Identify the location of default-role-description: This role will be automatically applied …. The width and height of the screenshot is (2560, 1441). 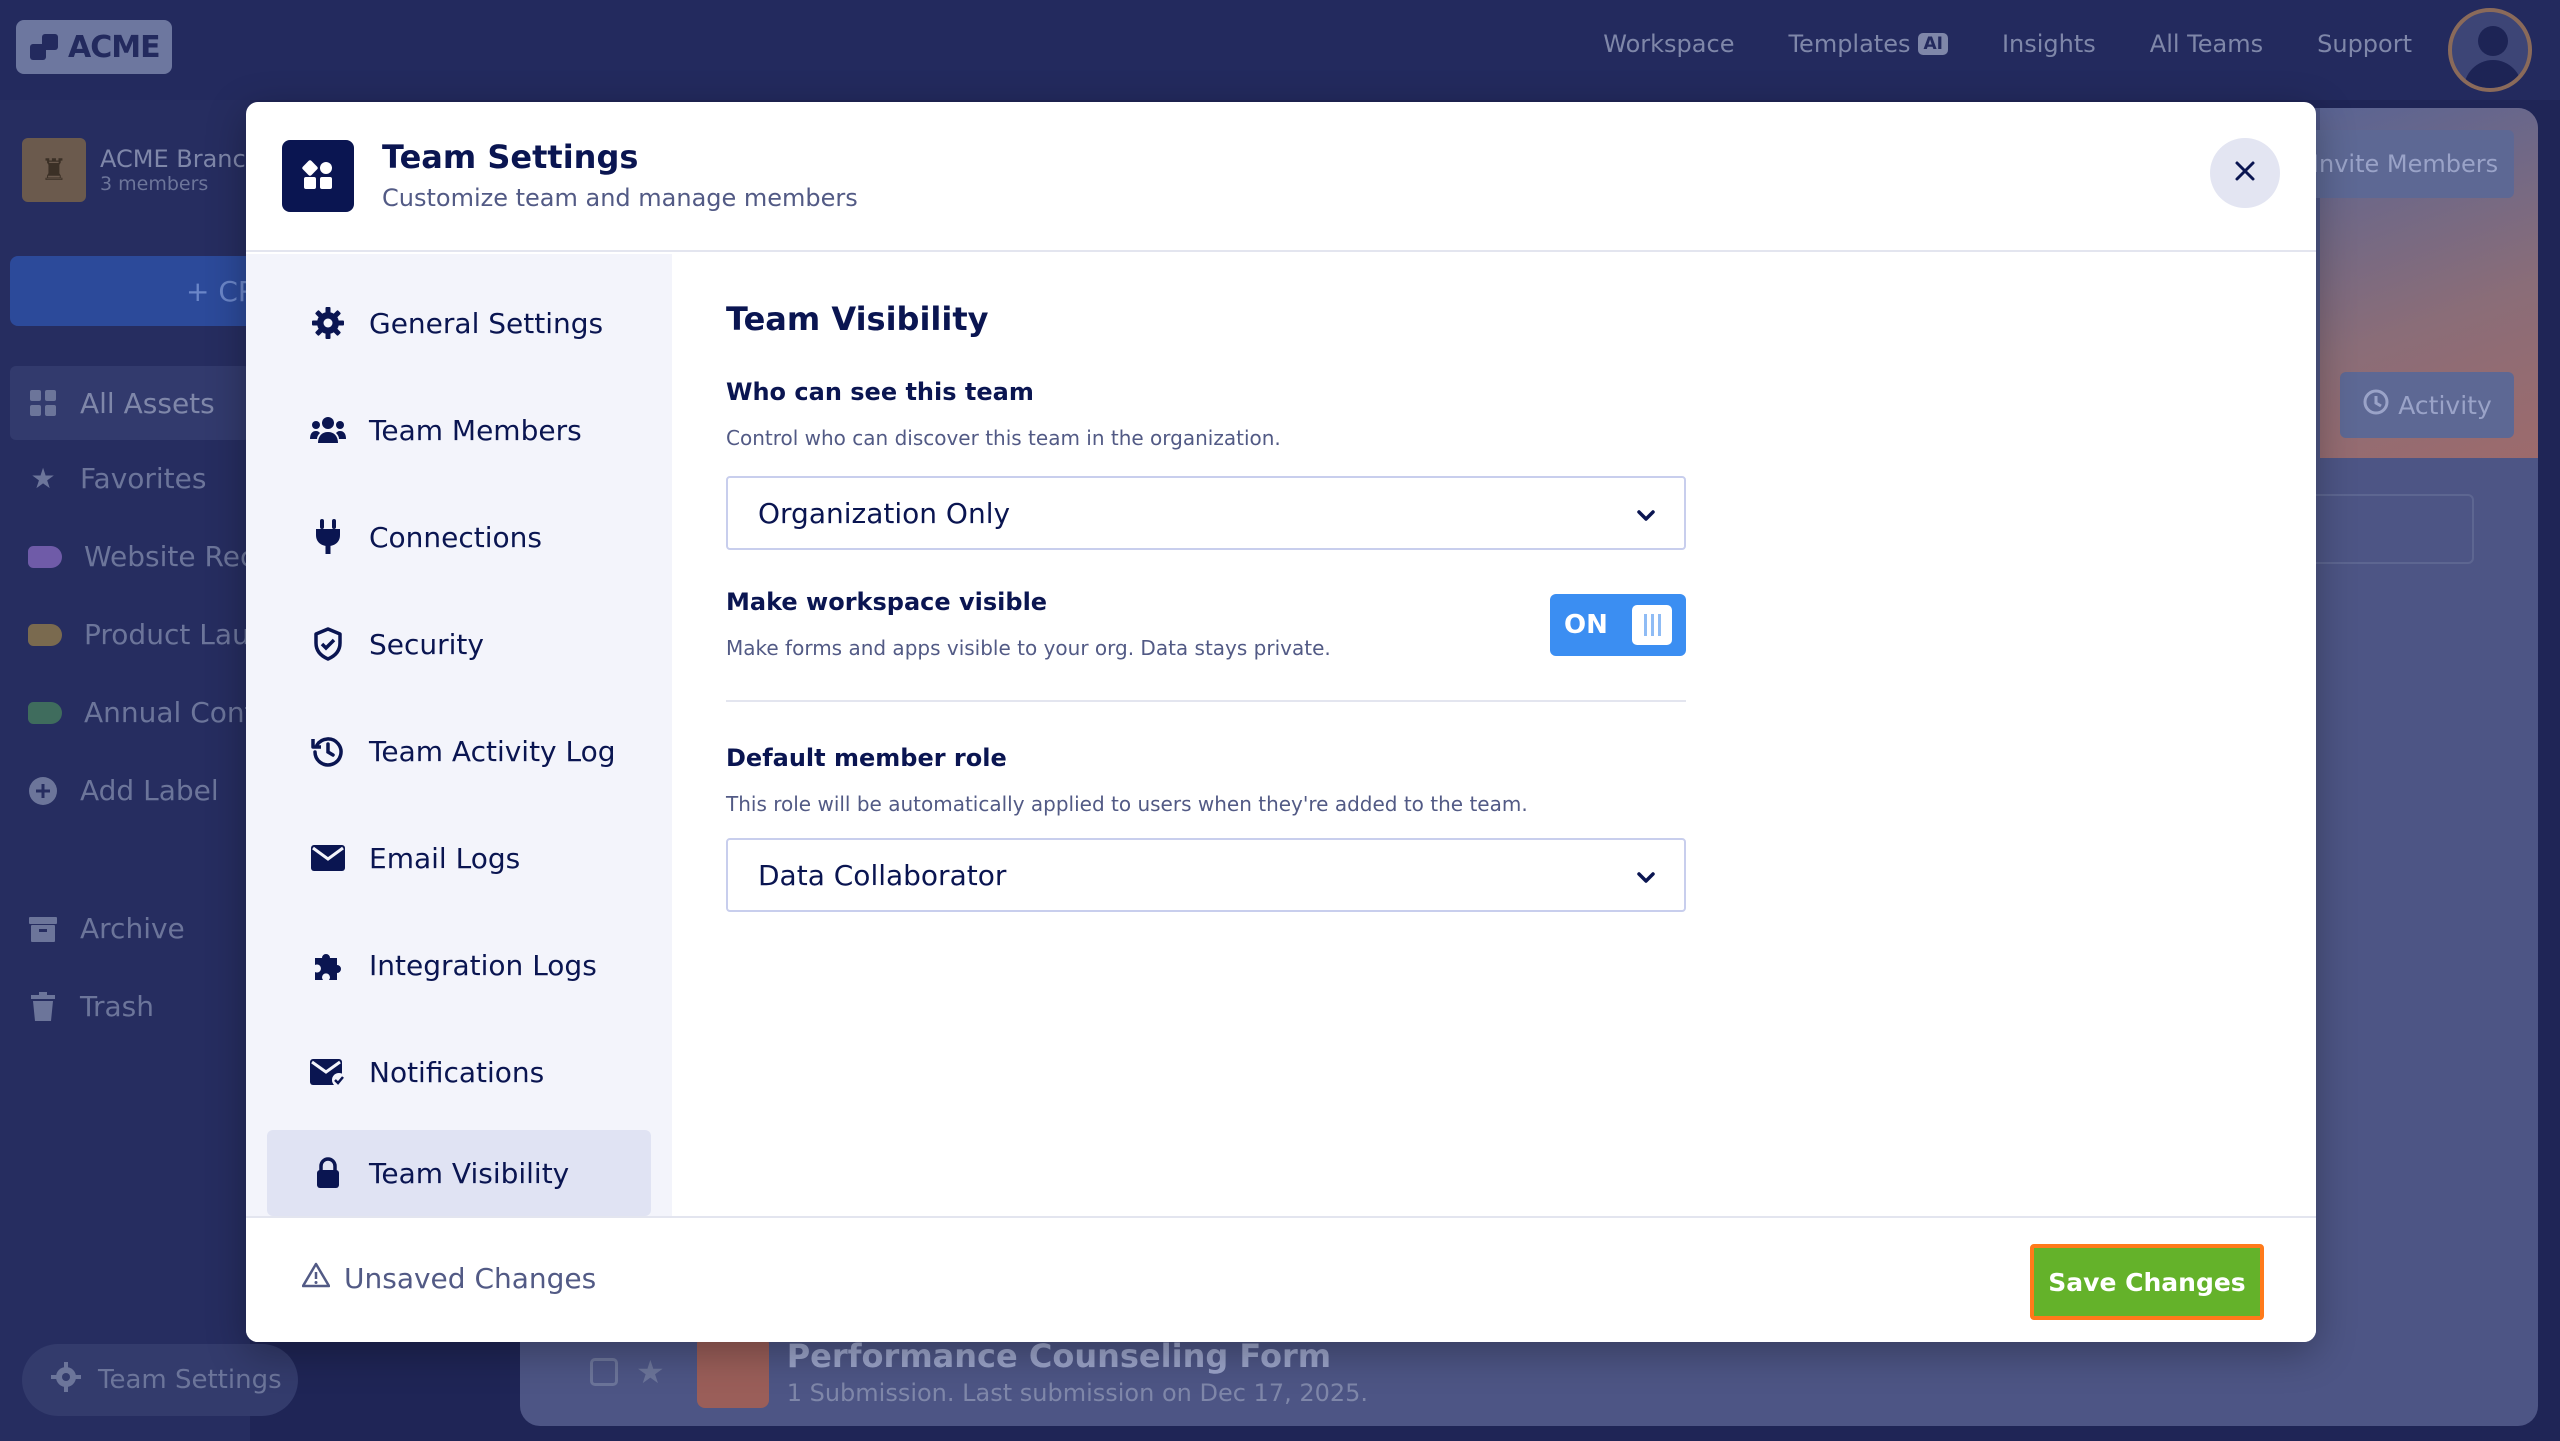
(1127, 804).